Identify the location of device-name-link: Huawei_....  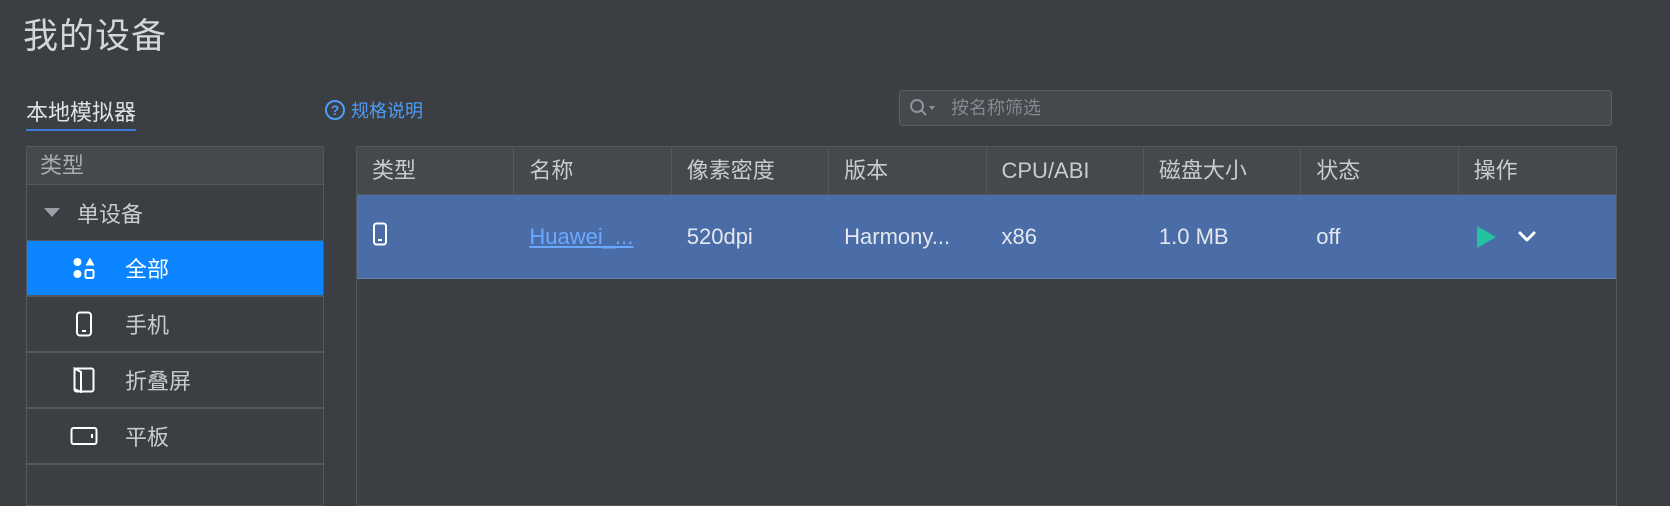
(581, 236).